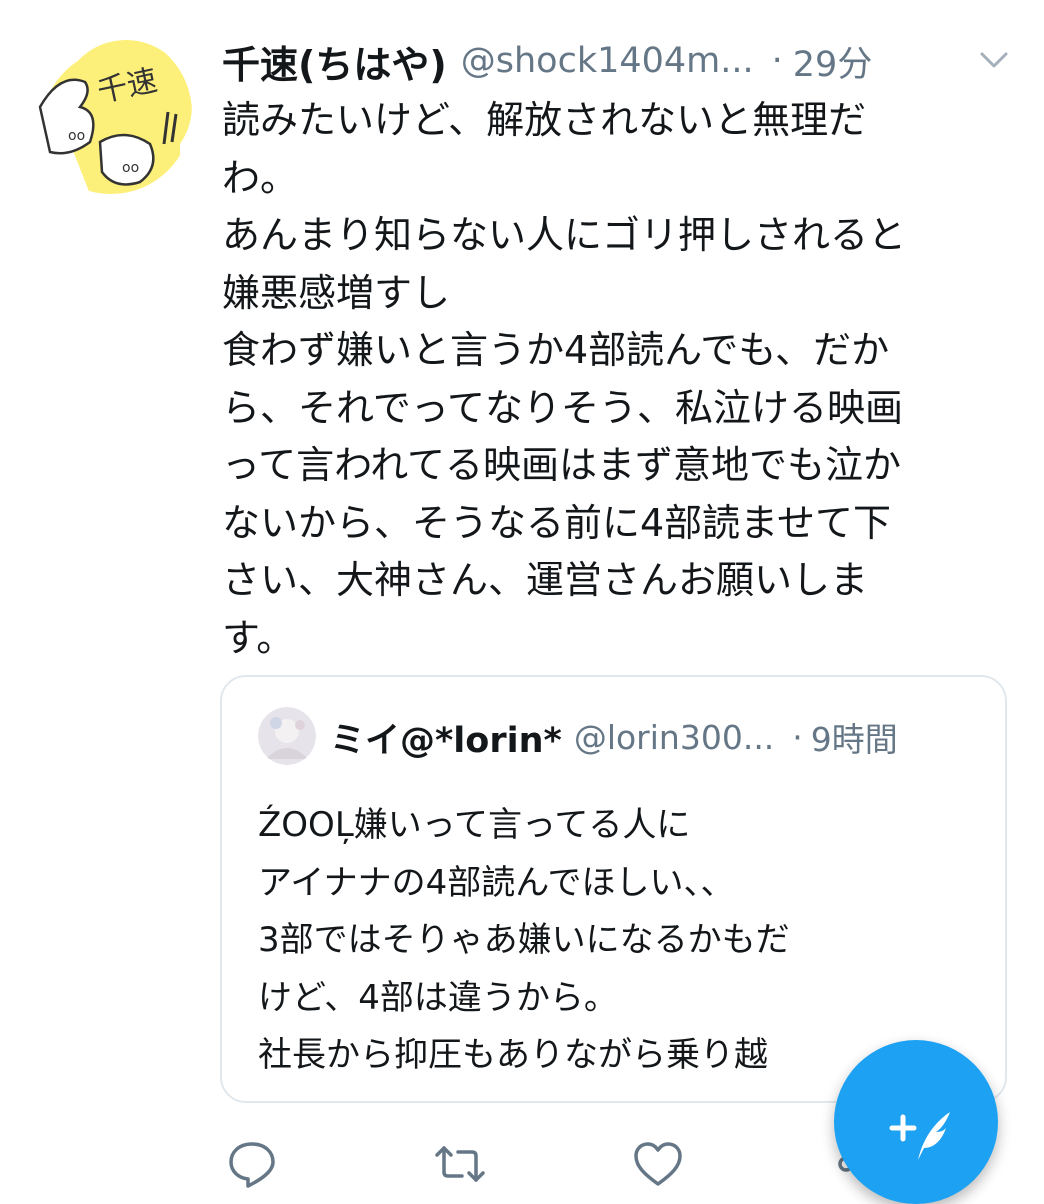 The width and height of the screenshot is (1044, 1204). I want to click on tweet-text-line: ないから、そうなる前に4部読ませて下, so click(557, 522).